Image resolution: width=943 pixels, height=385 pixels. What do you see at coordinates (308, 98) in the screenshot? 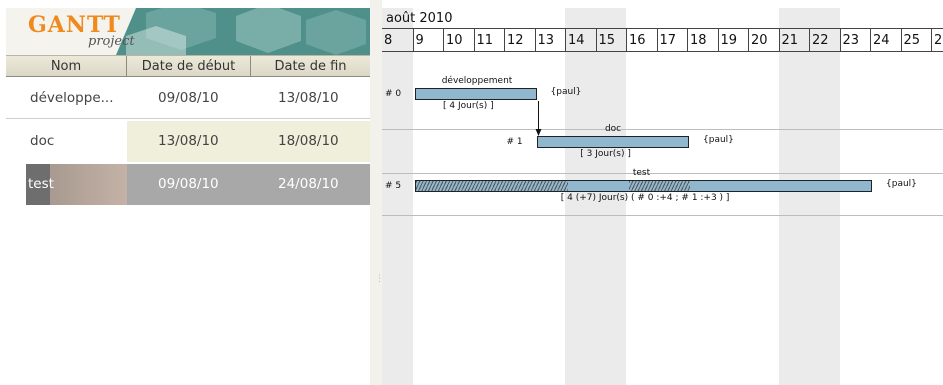
I see `task-end-cell: 13/08/10` at bounding box center [308, 98].